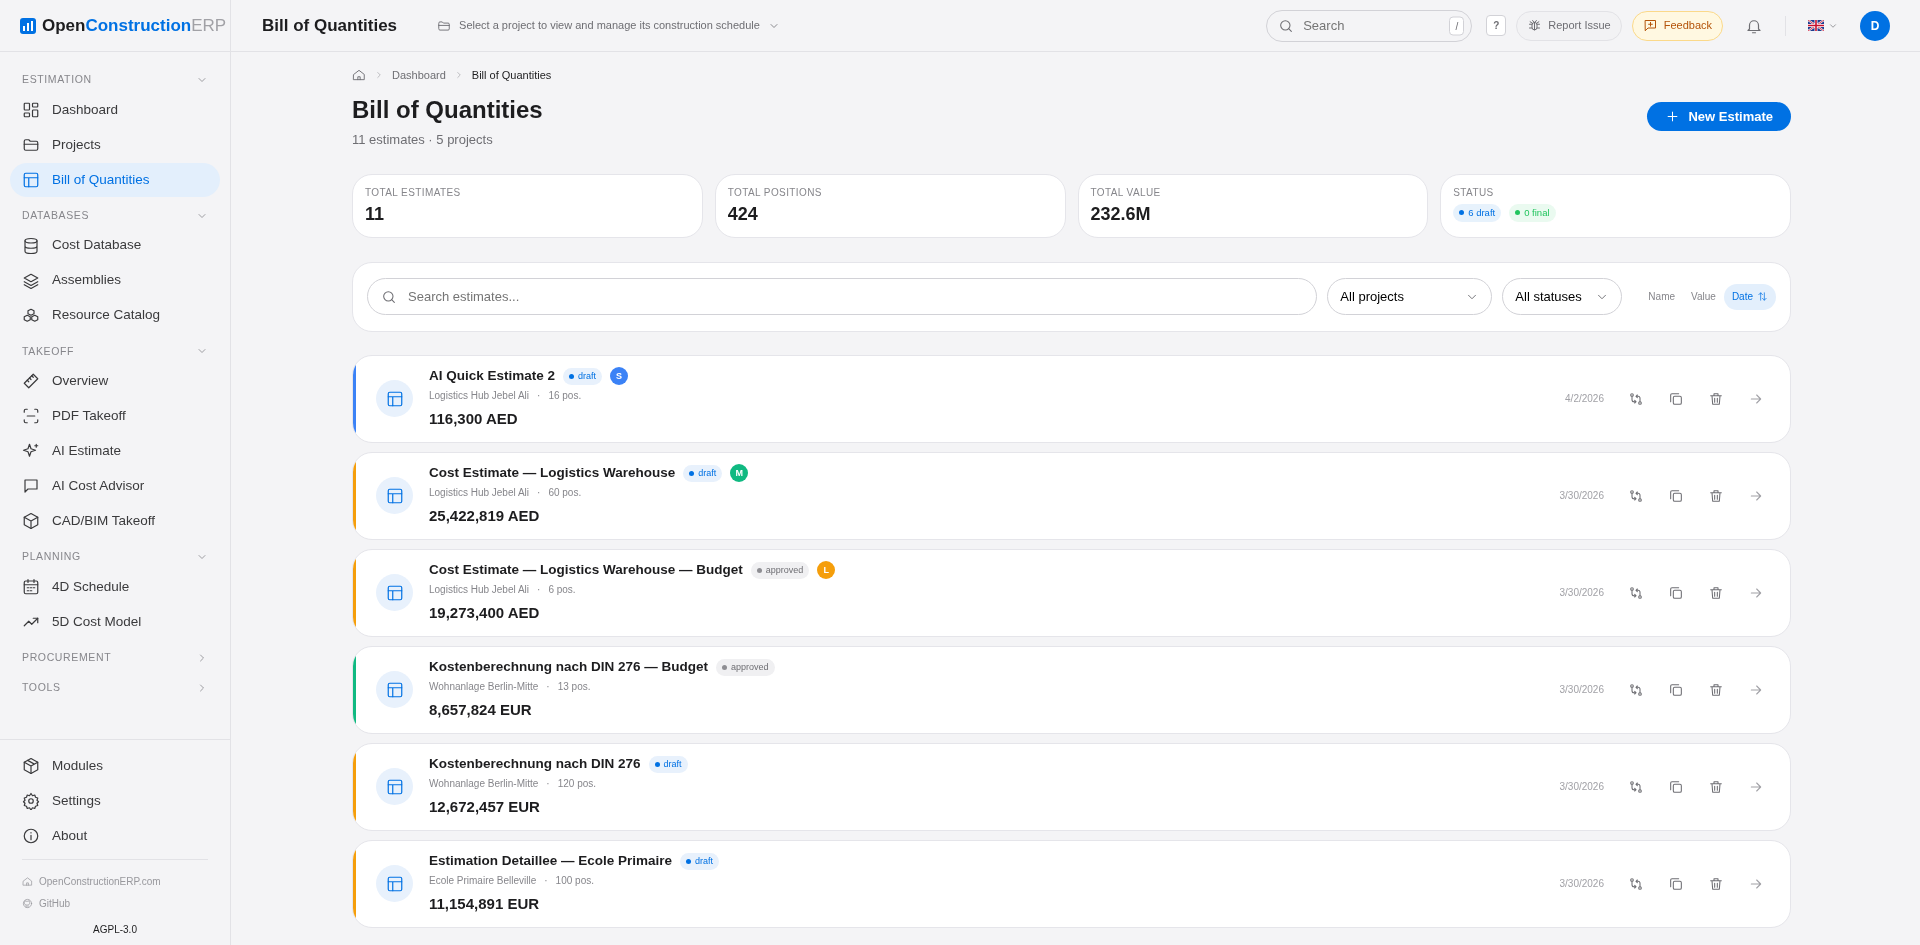 This screenshot has height=945, width=1920. Describe the element at coordinates (1457, 25) in the screenshot. I see `shortcut-key: /` at that location.